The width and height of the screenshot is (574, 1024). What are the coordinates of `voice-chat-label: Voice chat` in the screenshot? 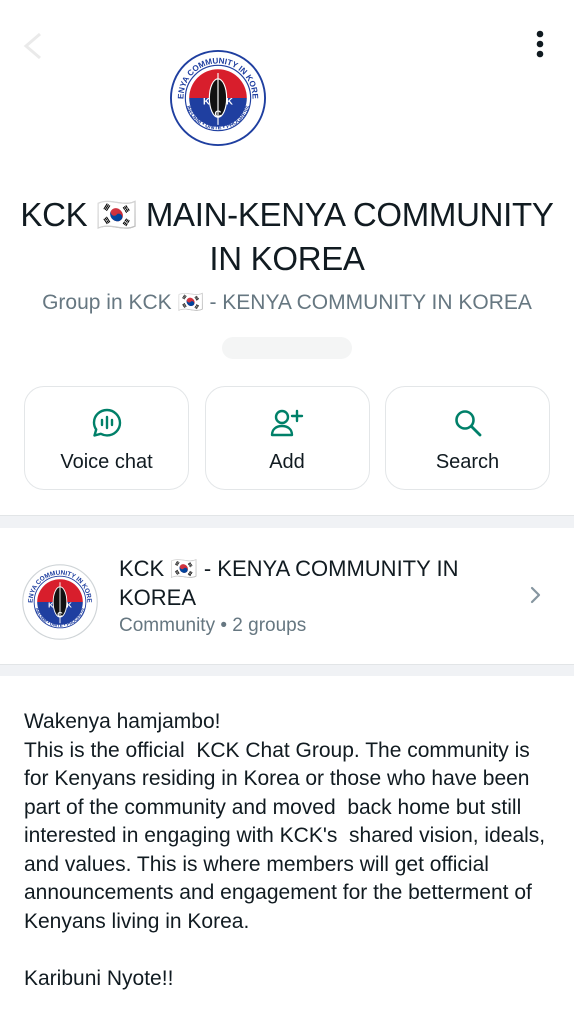 It's located at (106, 462).